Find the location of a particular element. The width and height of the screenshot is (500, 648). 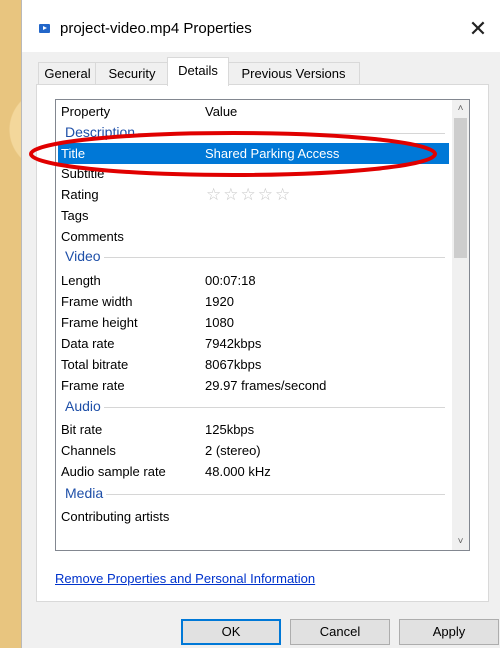

row-channels: Channels 2 (stereo) is located at coordinates (254, 450).